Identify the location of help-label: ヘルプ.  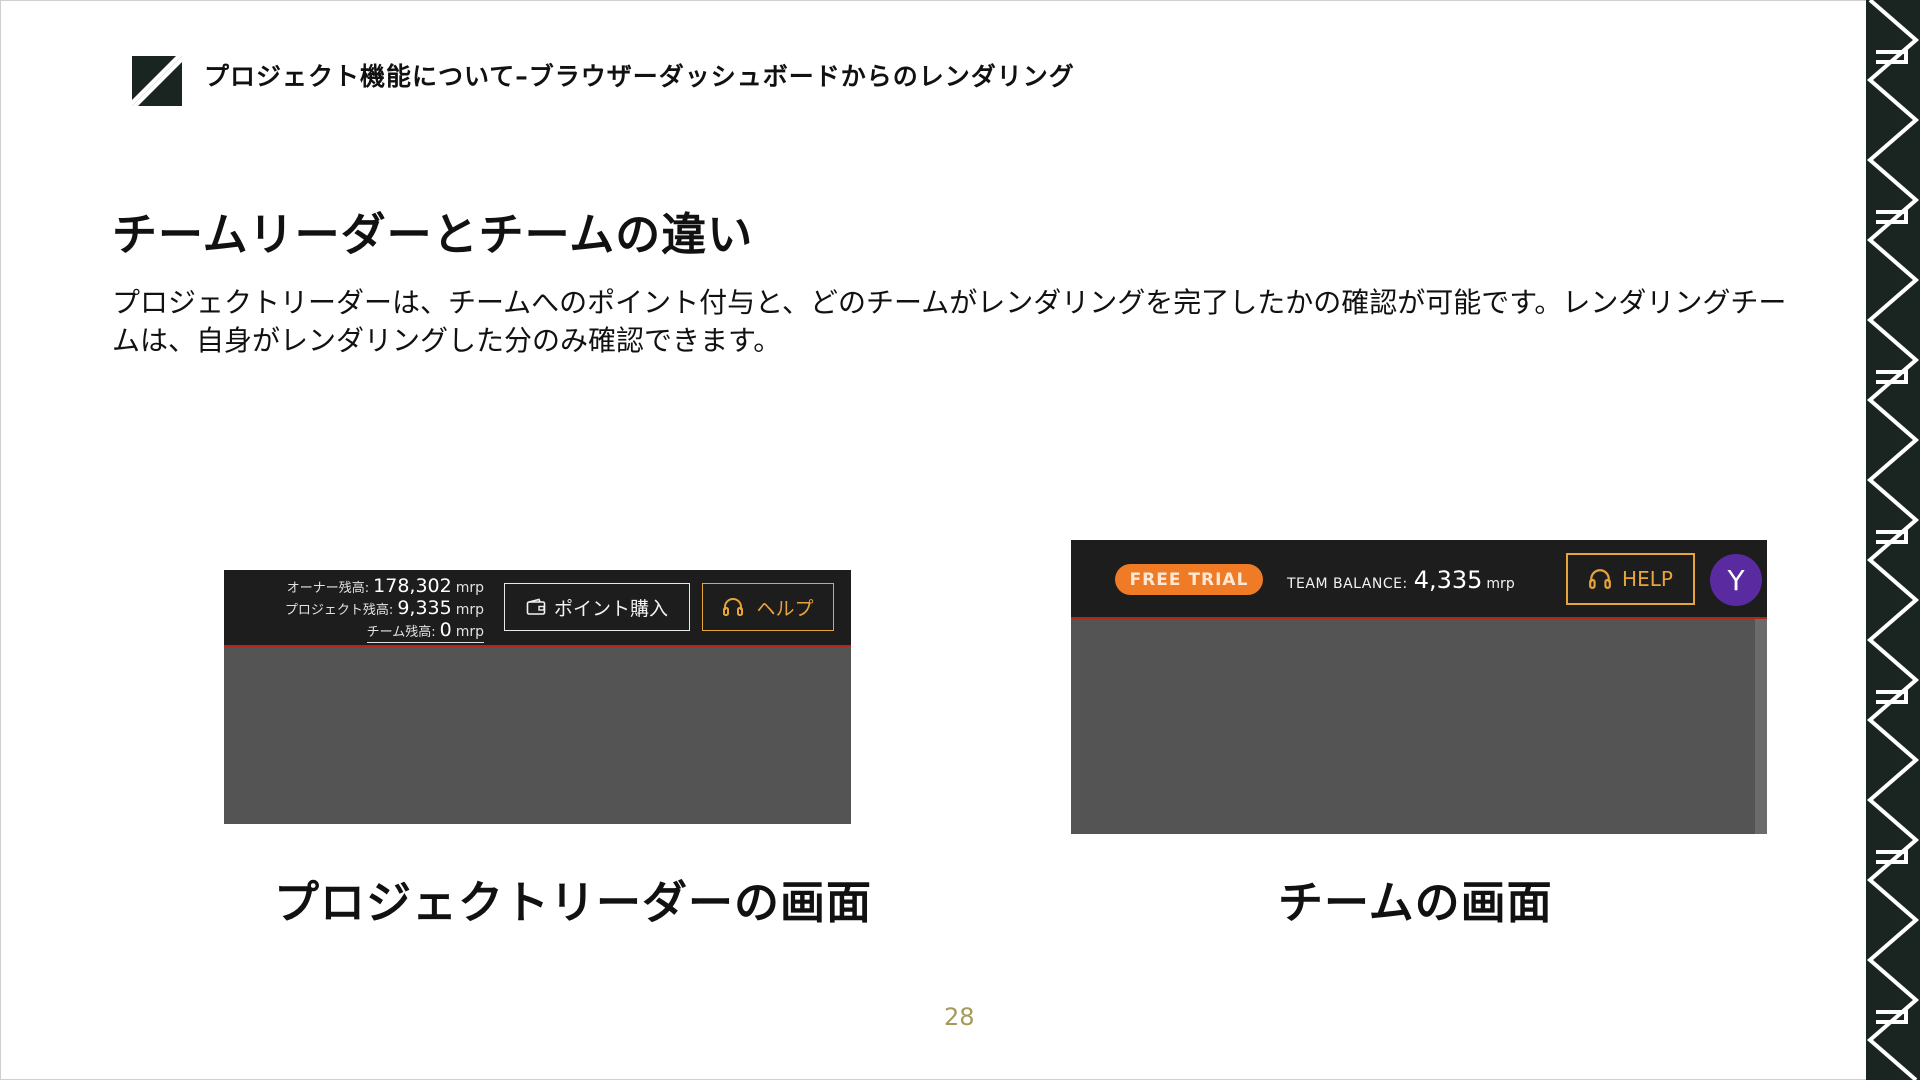
(785, 608).